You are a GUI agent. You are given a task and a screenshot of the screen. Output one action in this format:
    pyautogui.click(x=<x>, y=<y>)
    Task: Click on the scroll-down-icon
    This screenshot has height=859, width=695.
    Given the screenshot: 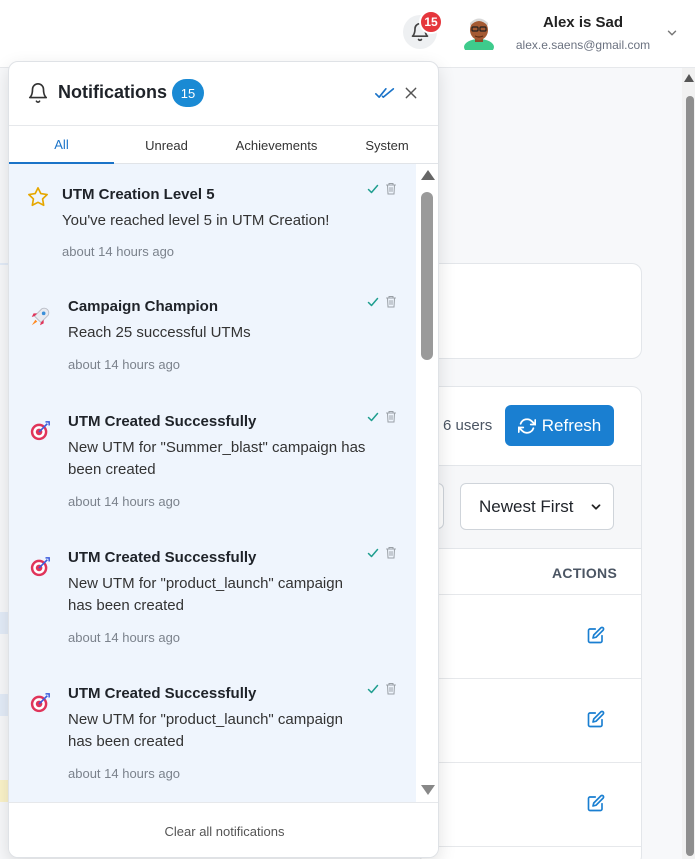 What is the action you would take?
    pyautogui.click(x=428, y=790)
    